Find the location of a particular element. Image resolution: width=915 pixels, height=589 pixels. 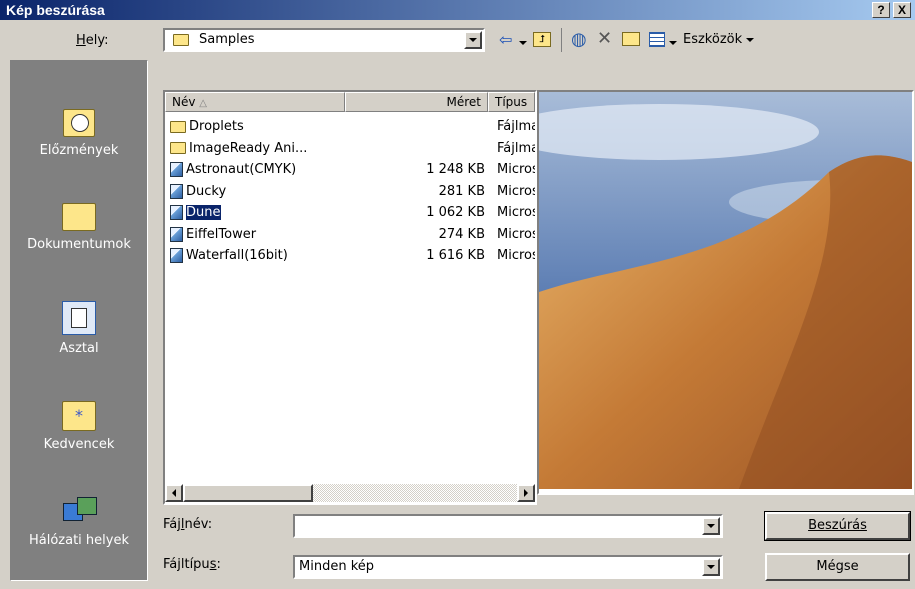

place-label: Előzmények is located at coordinates (79, 150).